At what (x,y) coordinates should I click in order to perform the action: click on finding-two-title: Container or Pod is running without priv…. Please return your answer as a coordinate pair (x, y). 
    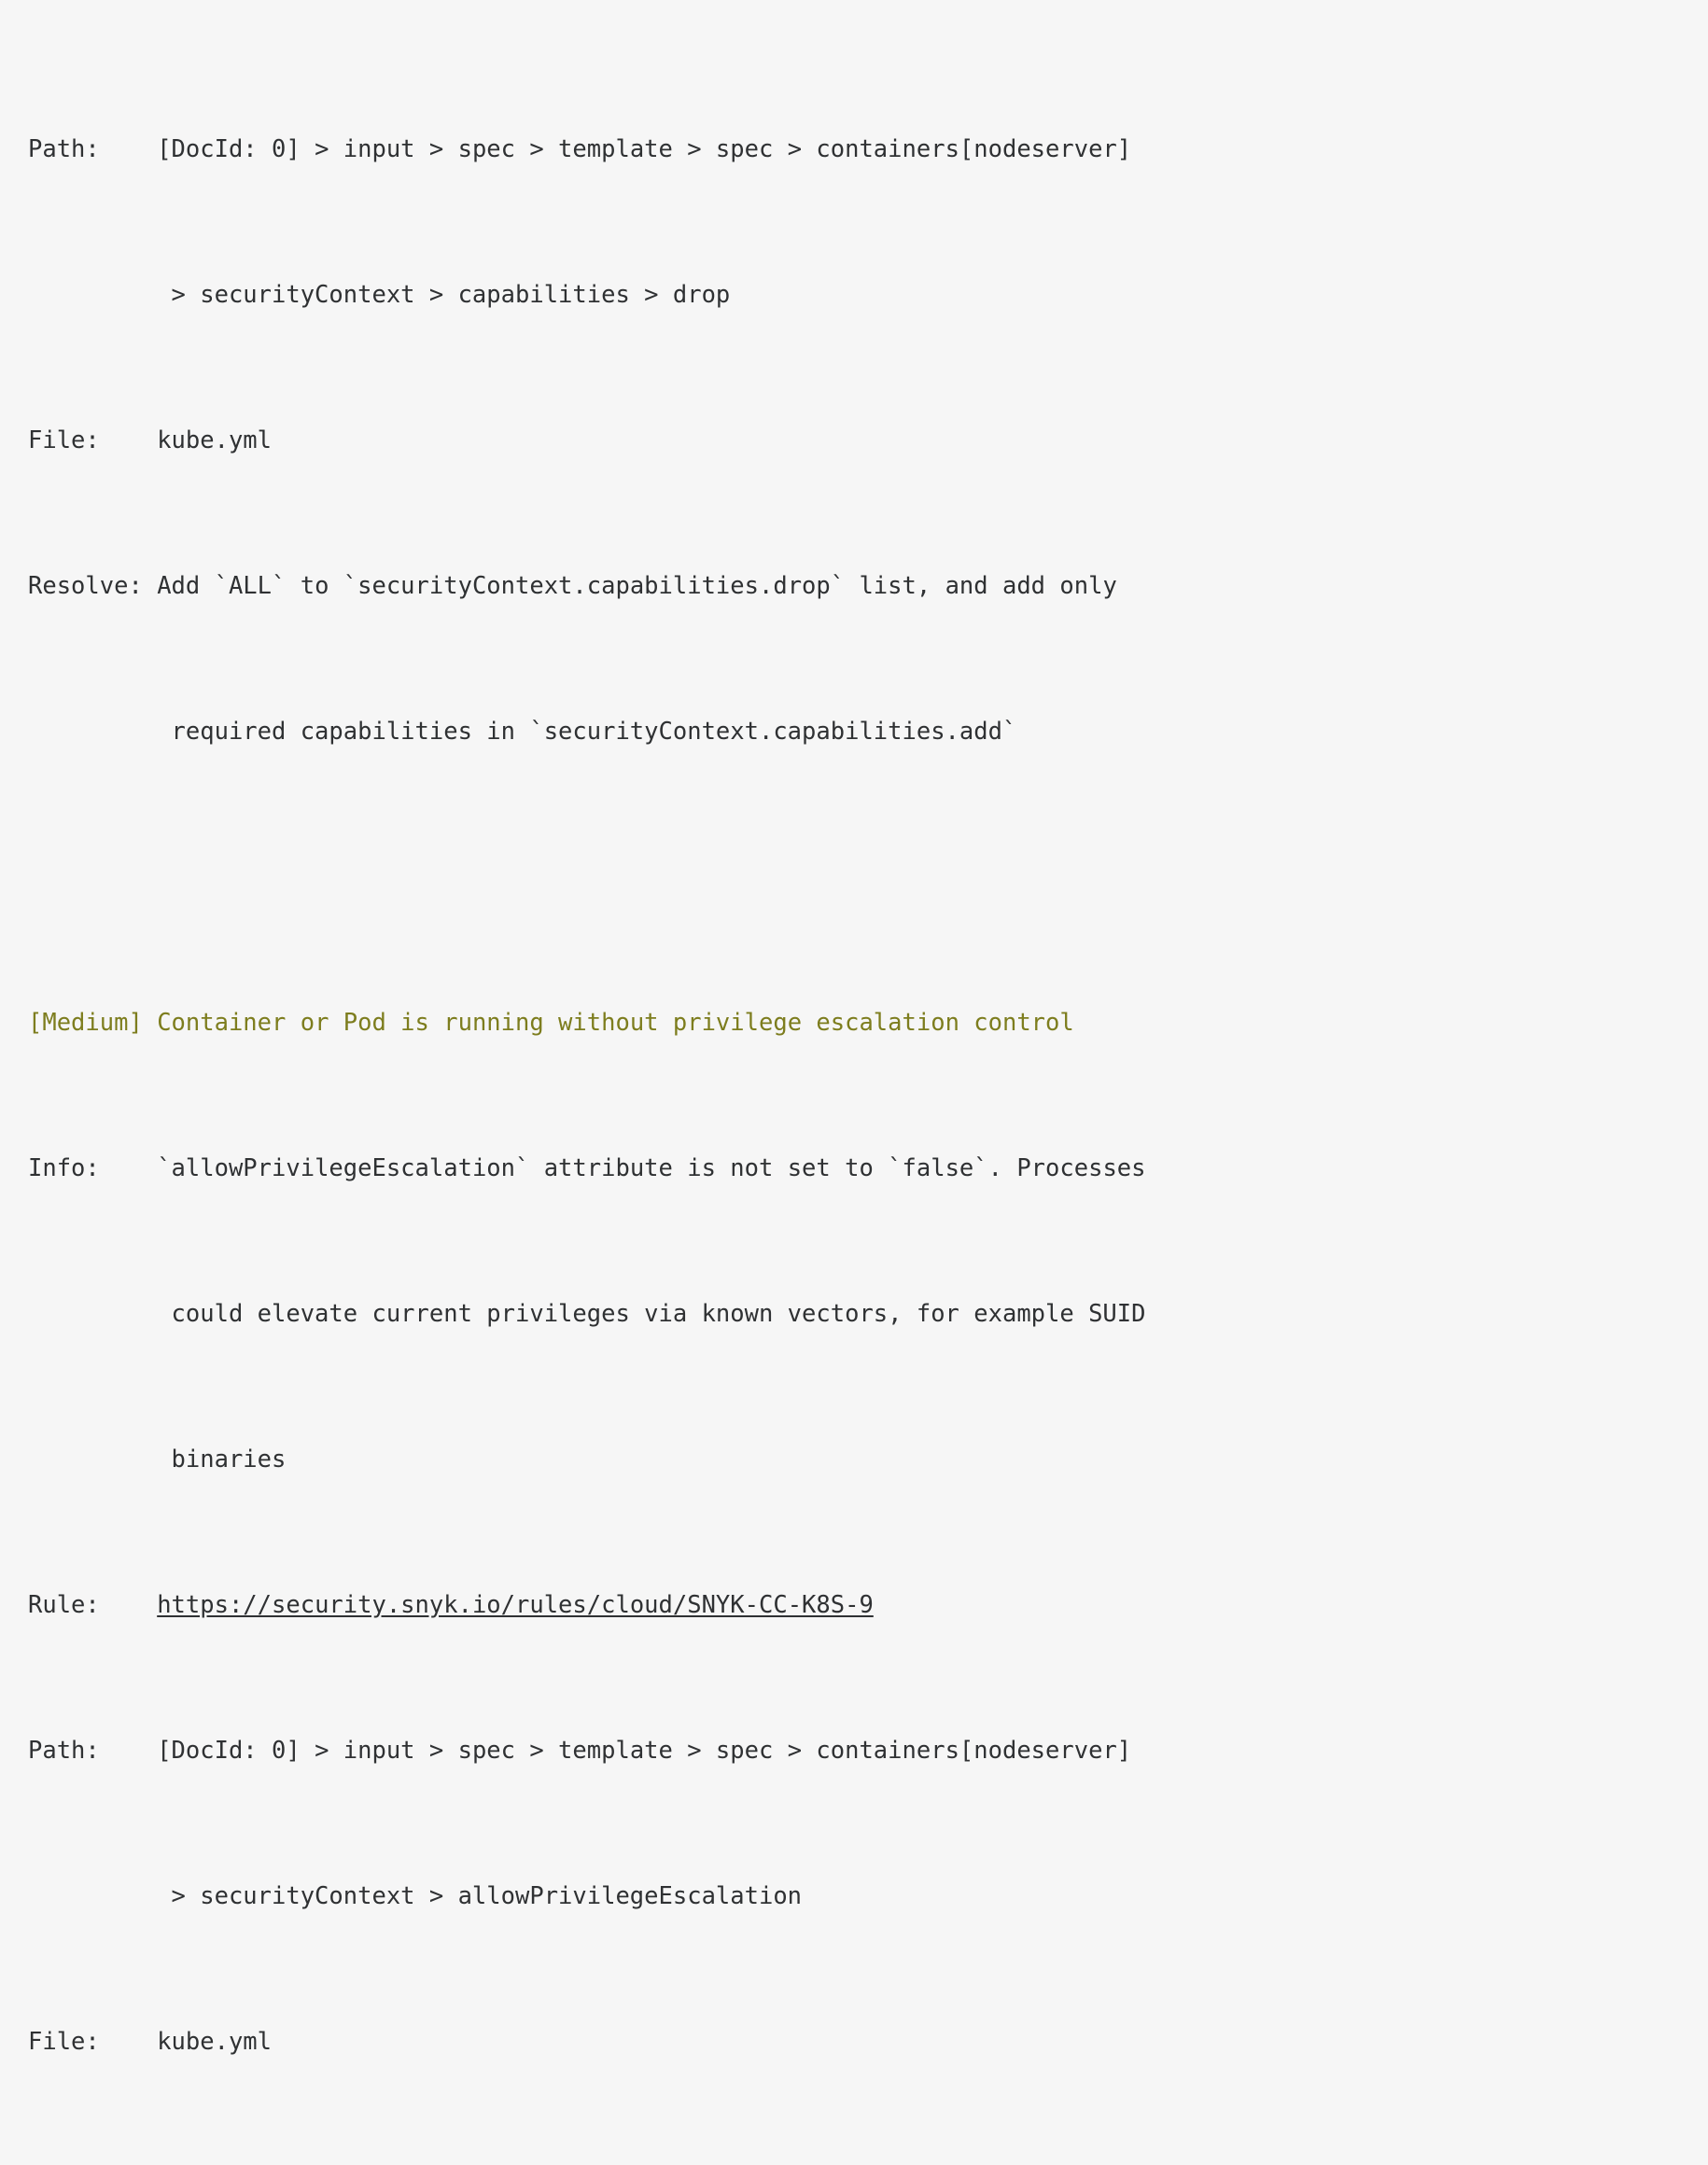
    Looking at the image, I should click on (615, 1023).